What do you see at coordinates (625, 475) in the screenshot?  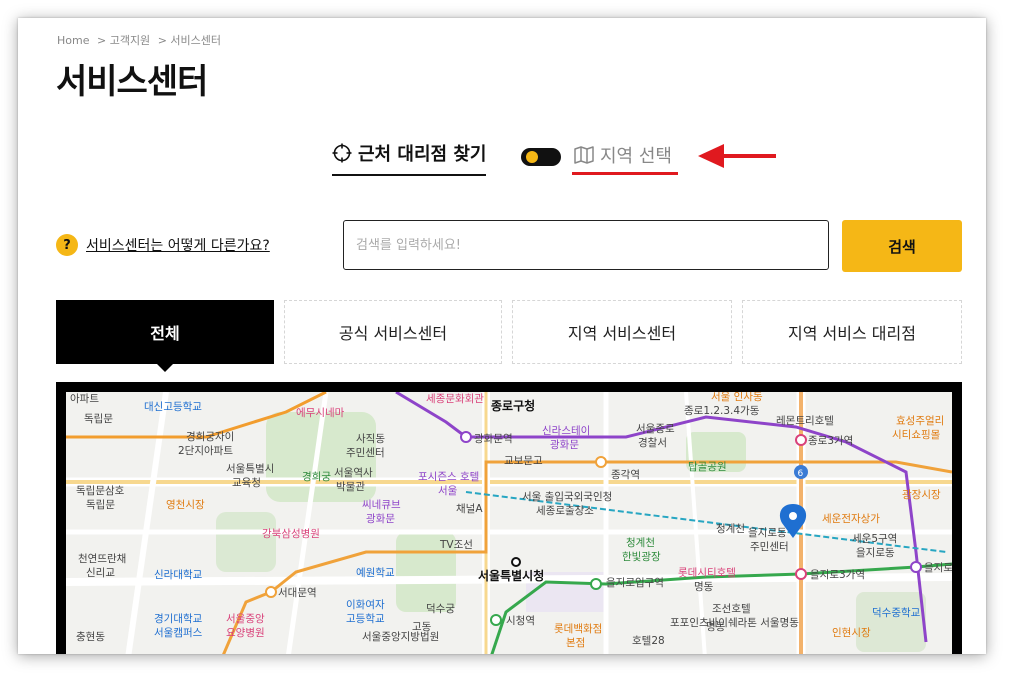 I see `map-label: 종각역` at bounding box center [625, 475].